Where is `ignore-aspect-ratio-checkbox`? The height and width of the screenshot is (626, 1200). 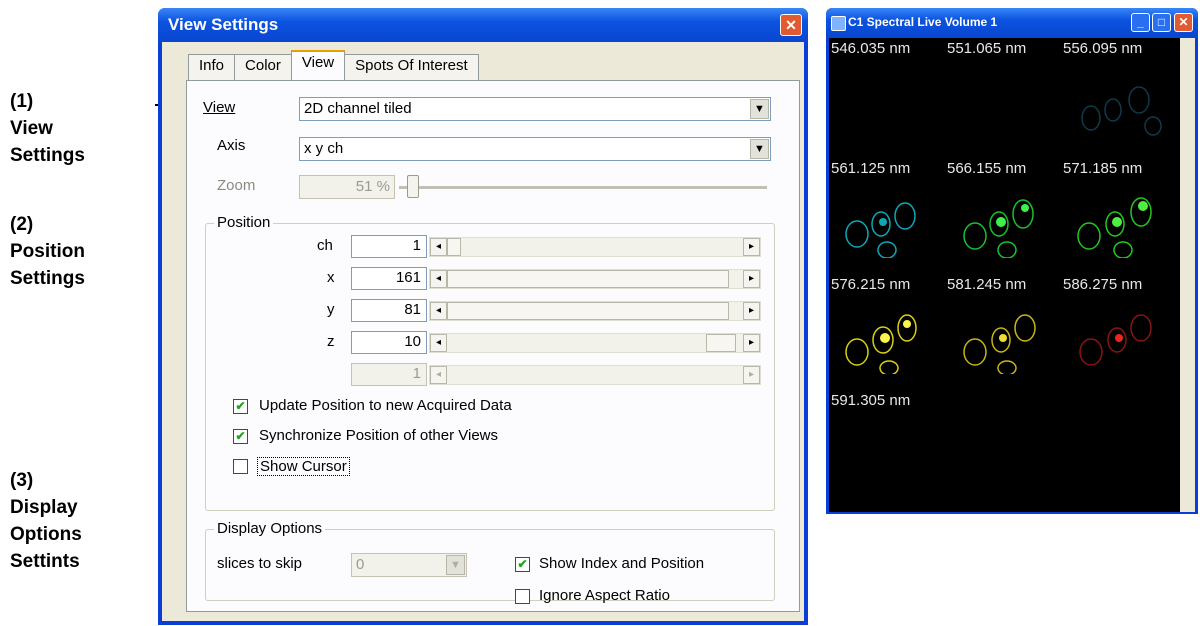
ignore-aspect-ratio-checkbox is located at coordinates (522, 596).